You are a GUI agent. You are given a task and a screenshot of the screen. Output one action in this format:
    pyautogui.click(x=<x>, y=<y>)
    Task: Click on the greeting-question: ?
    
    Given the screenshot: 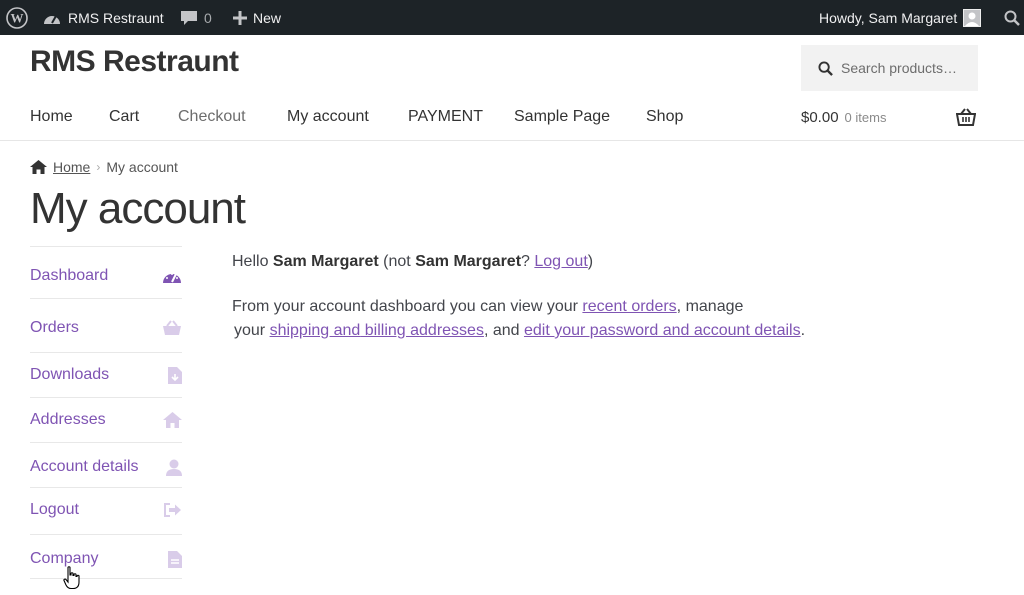 What is the action you would take?
    pyautogui.click(x=528, y=261)
    